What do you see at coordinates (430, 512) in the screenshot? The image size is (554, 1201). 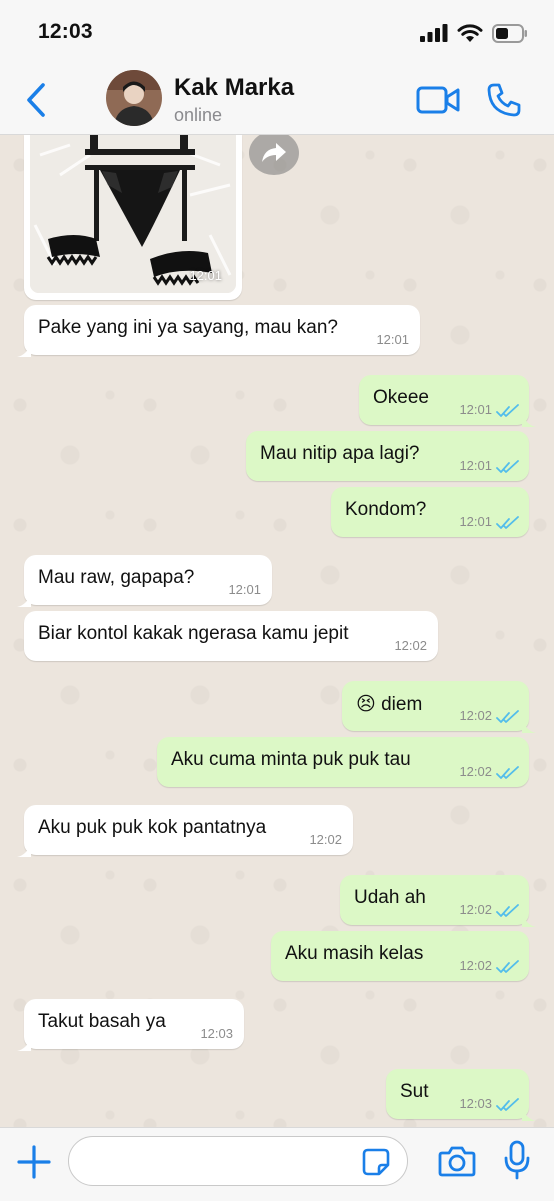 I see `outgoing-message: Kondom? 12:01` at bounding box center [430, 512].